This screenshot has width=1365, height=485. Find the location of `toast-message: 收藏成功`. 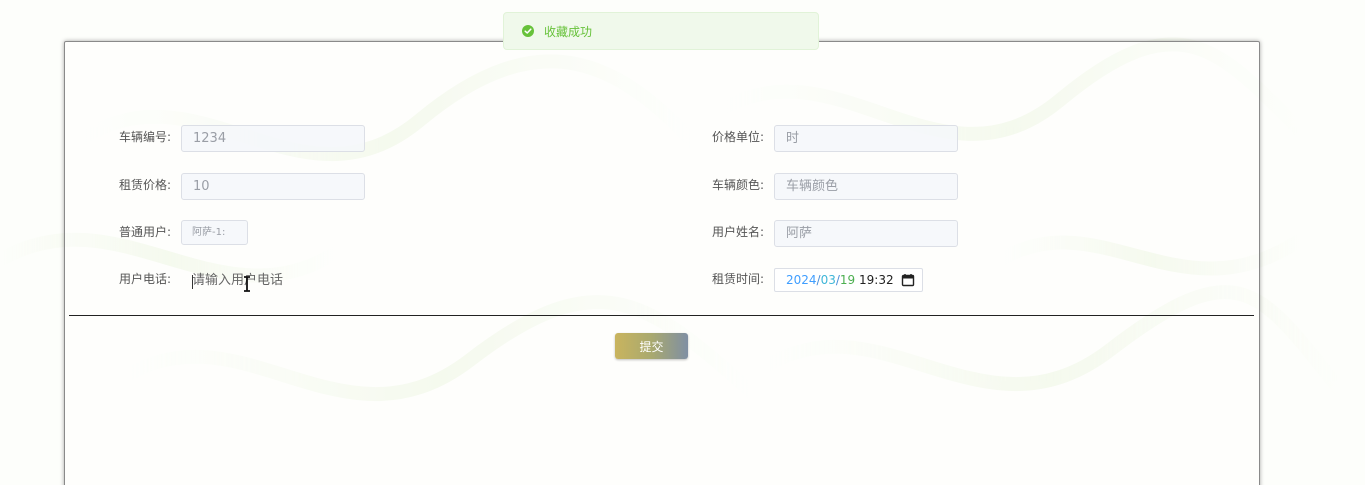

toast-message: 收藏成功 is located at coordinates (568, 31).